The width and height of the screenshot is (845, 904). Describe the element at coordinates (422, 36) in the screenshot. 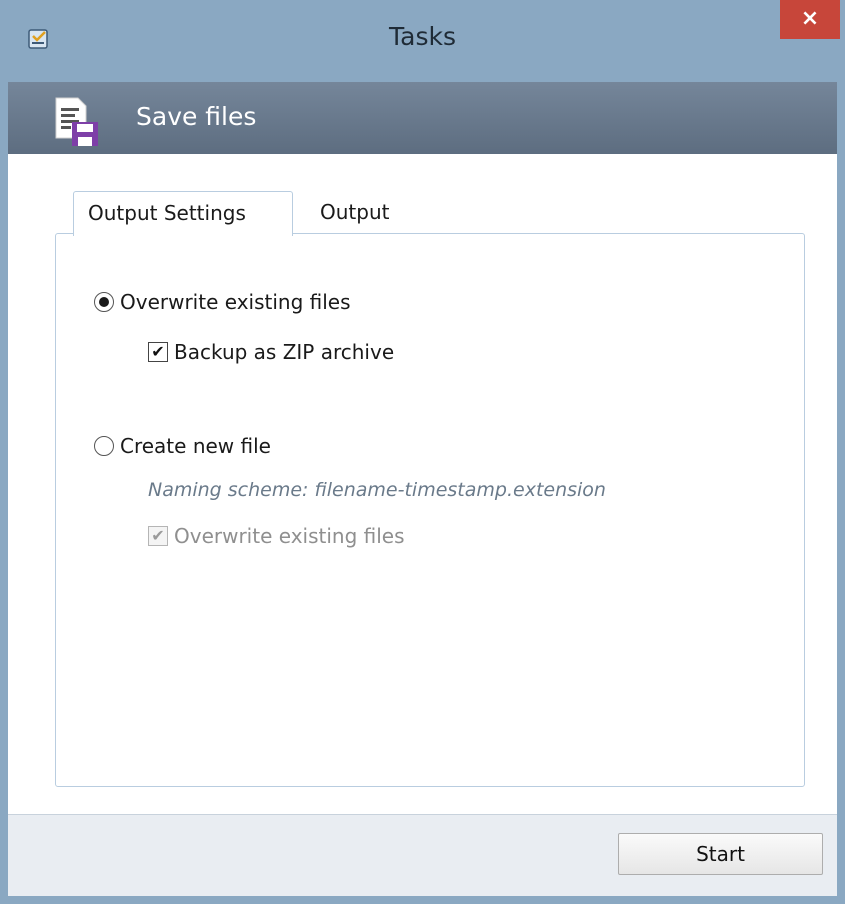

I see `window-title: Tasks` at that location.